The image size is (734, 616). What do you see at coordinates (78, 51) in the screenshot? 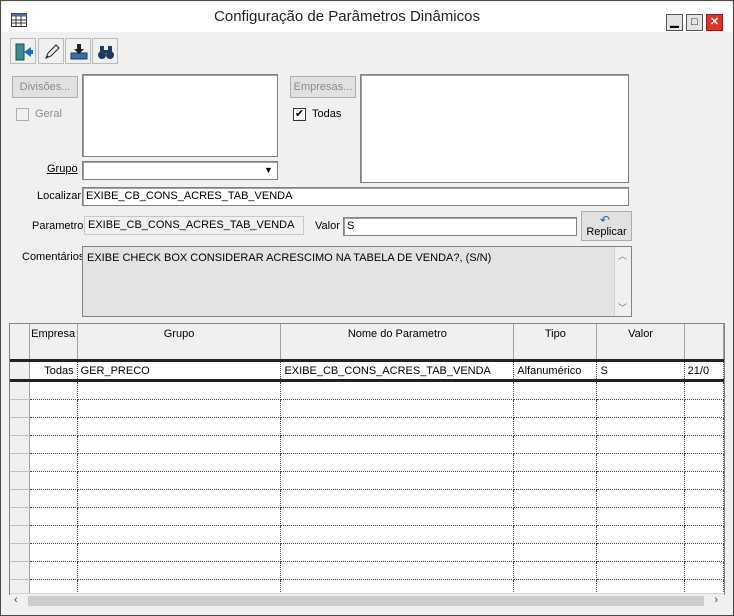
I see `save-button` at bounding box center [78, 51].